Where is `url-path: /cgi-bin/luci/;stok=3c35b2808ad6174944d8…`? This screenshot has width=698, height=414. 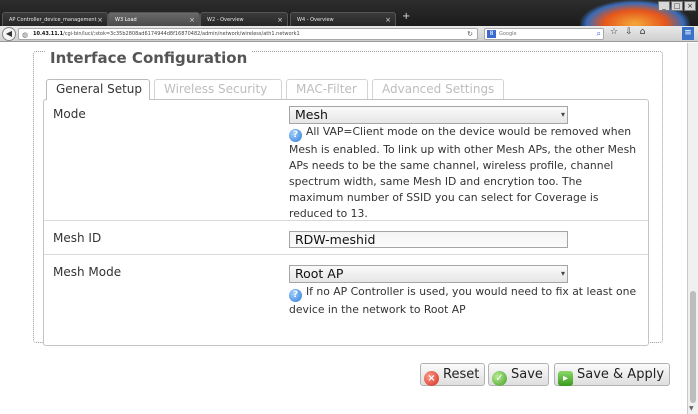
url-path: /cgi-bin/luci/;stok=3c35b2808ad6174944d8… is located at coordinates (181, 34).